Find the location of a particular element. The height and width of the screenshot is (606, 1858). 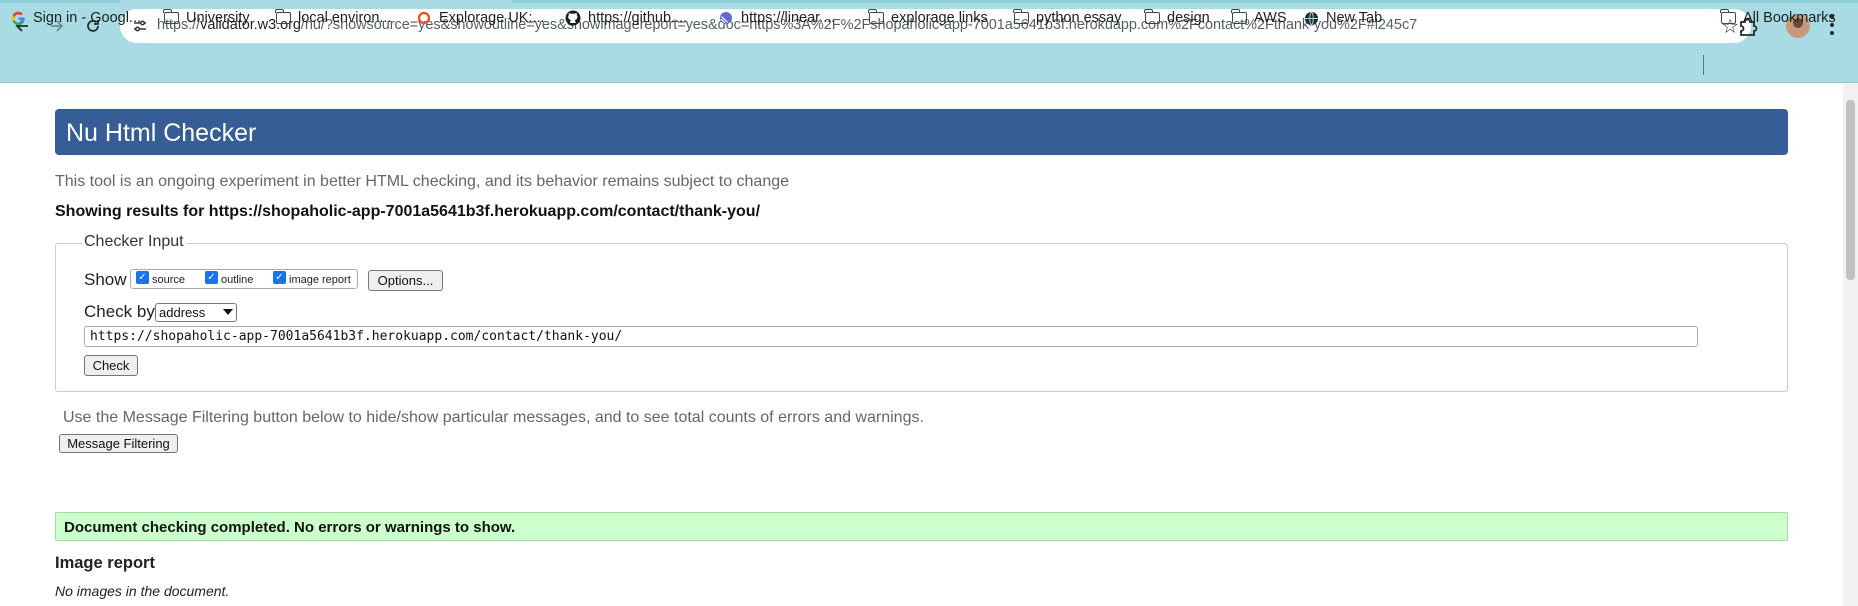

check-by-select: address is located at coordinates (196, 312).